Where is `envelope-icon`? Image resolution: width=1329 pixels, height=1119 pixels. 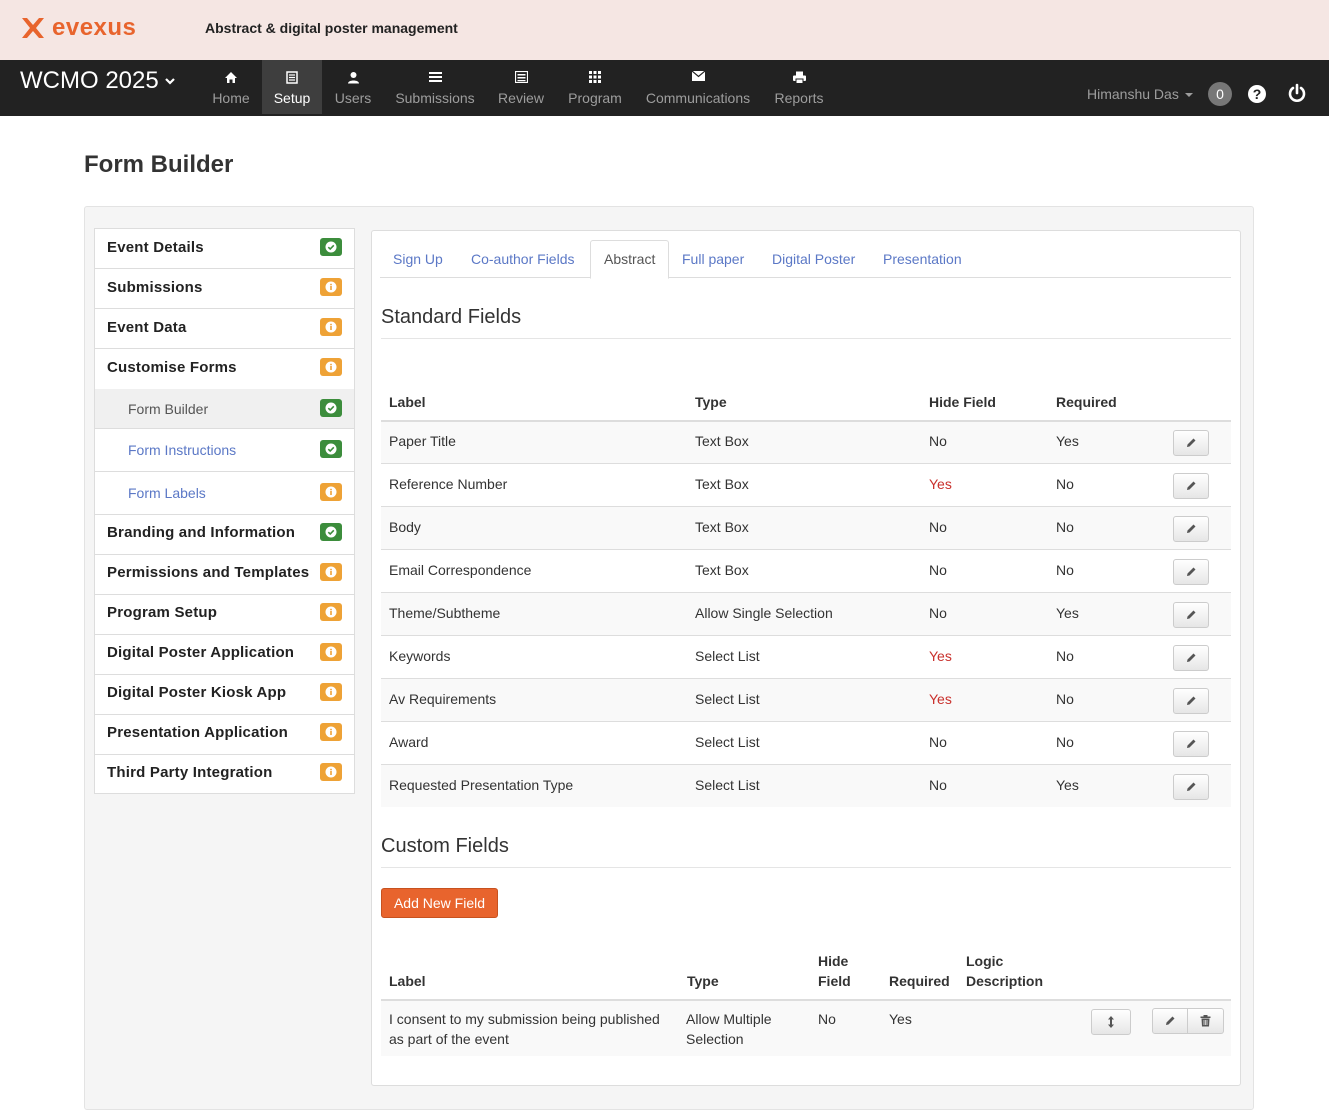
envelope-icon is located at coordinates (698, 76).